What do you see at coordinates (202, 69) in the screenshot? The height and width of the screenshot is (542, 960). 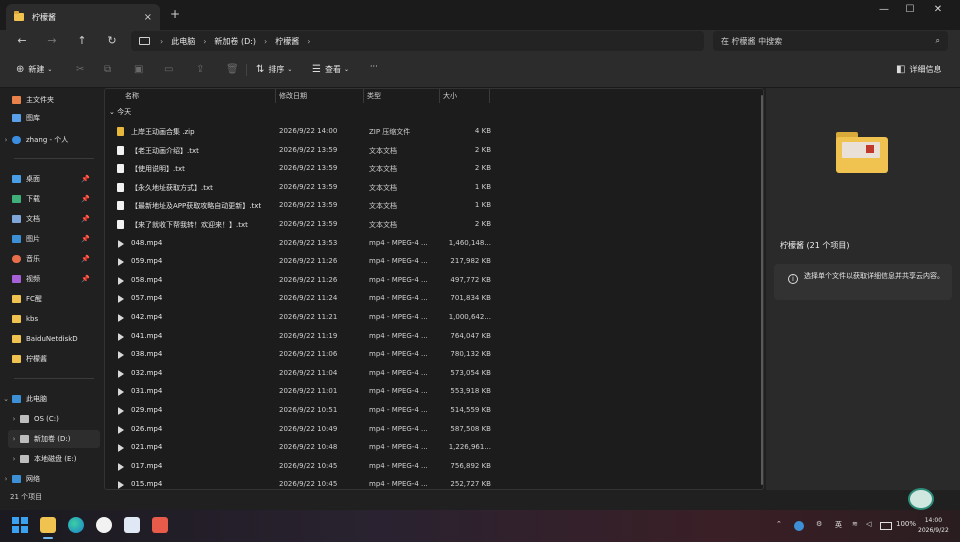 I see `share-button: ⇪` at bounding box center [202, 69].